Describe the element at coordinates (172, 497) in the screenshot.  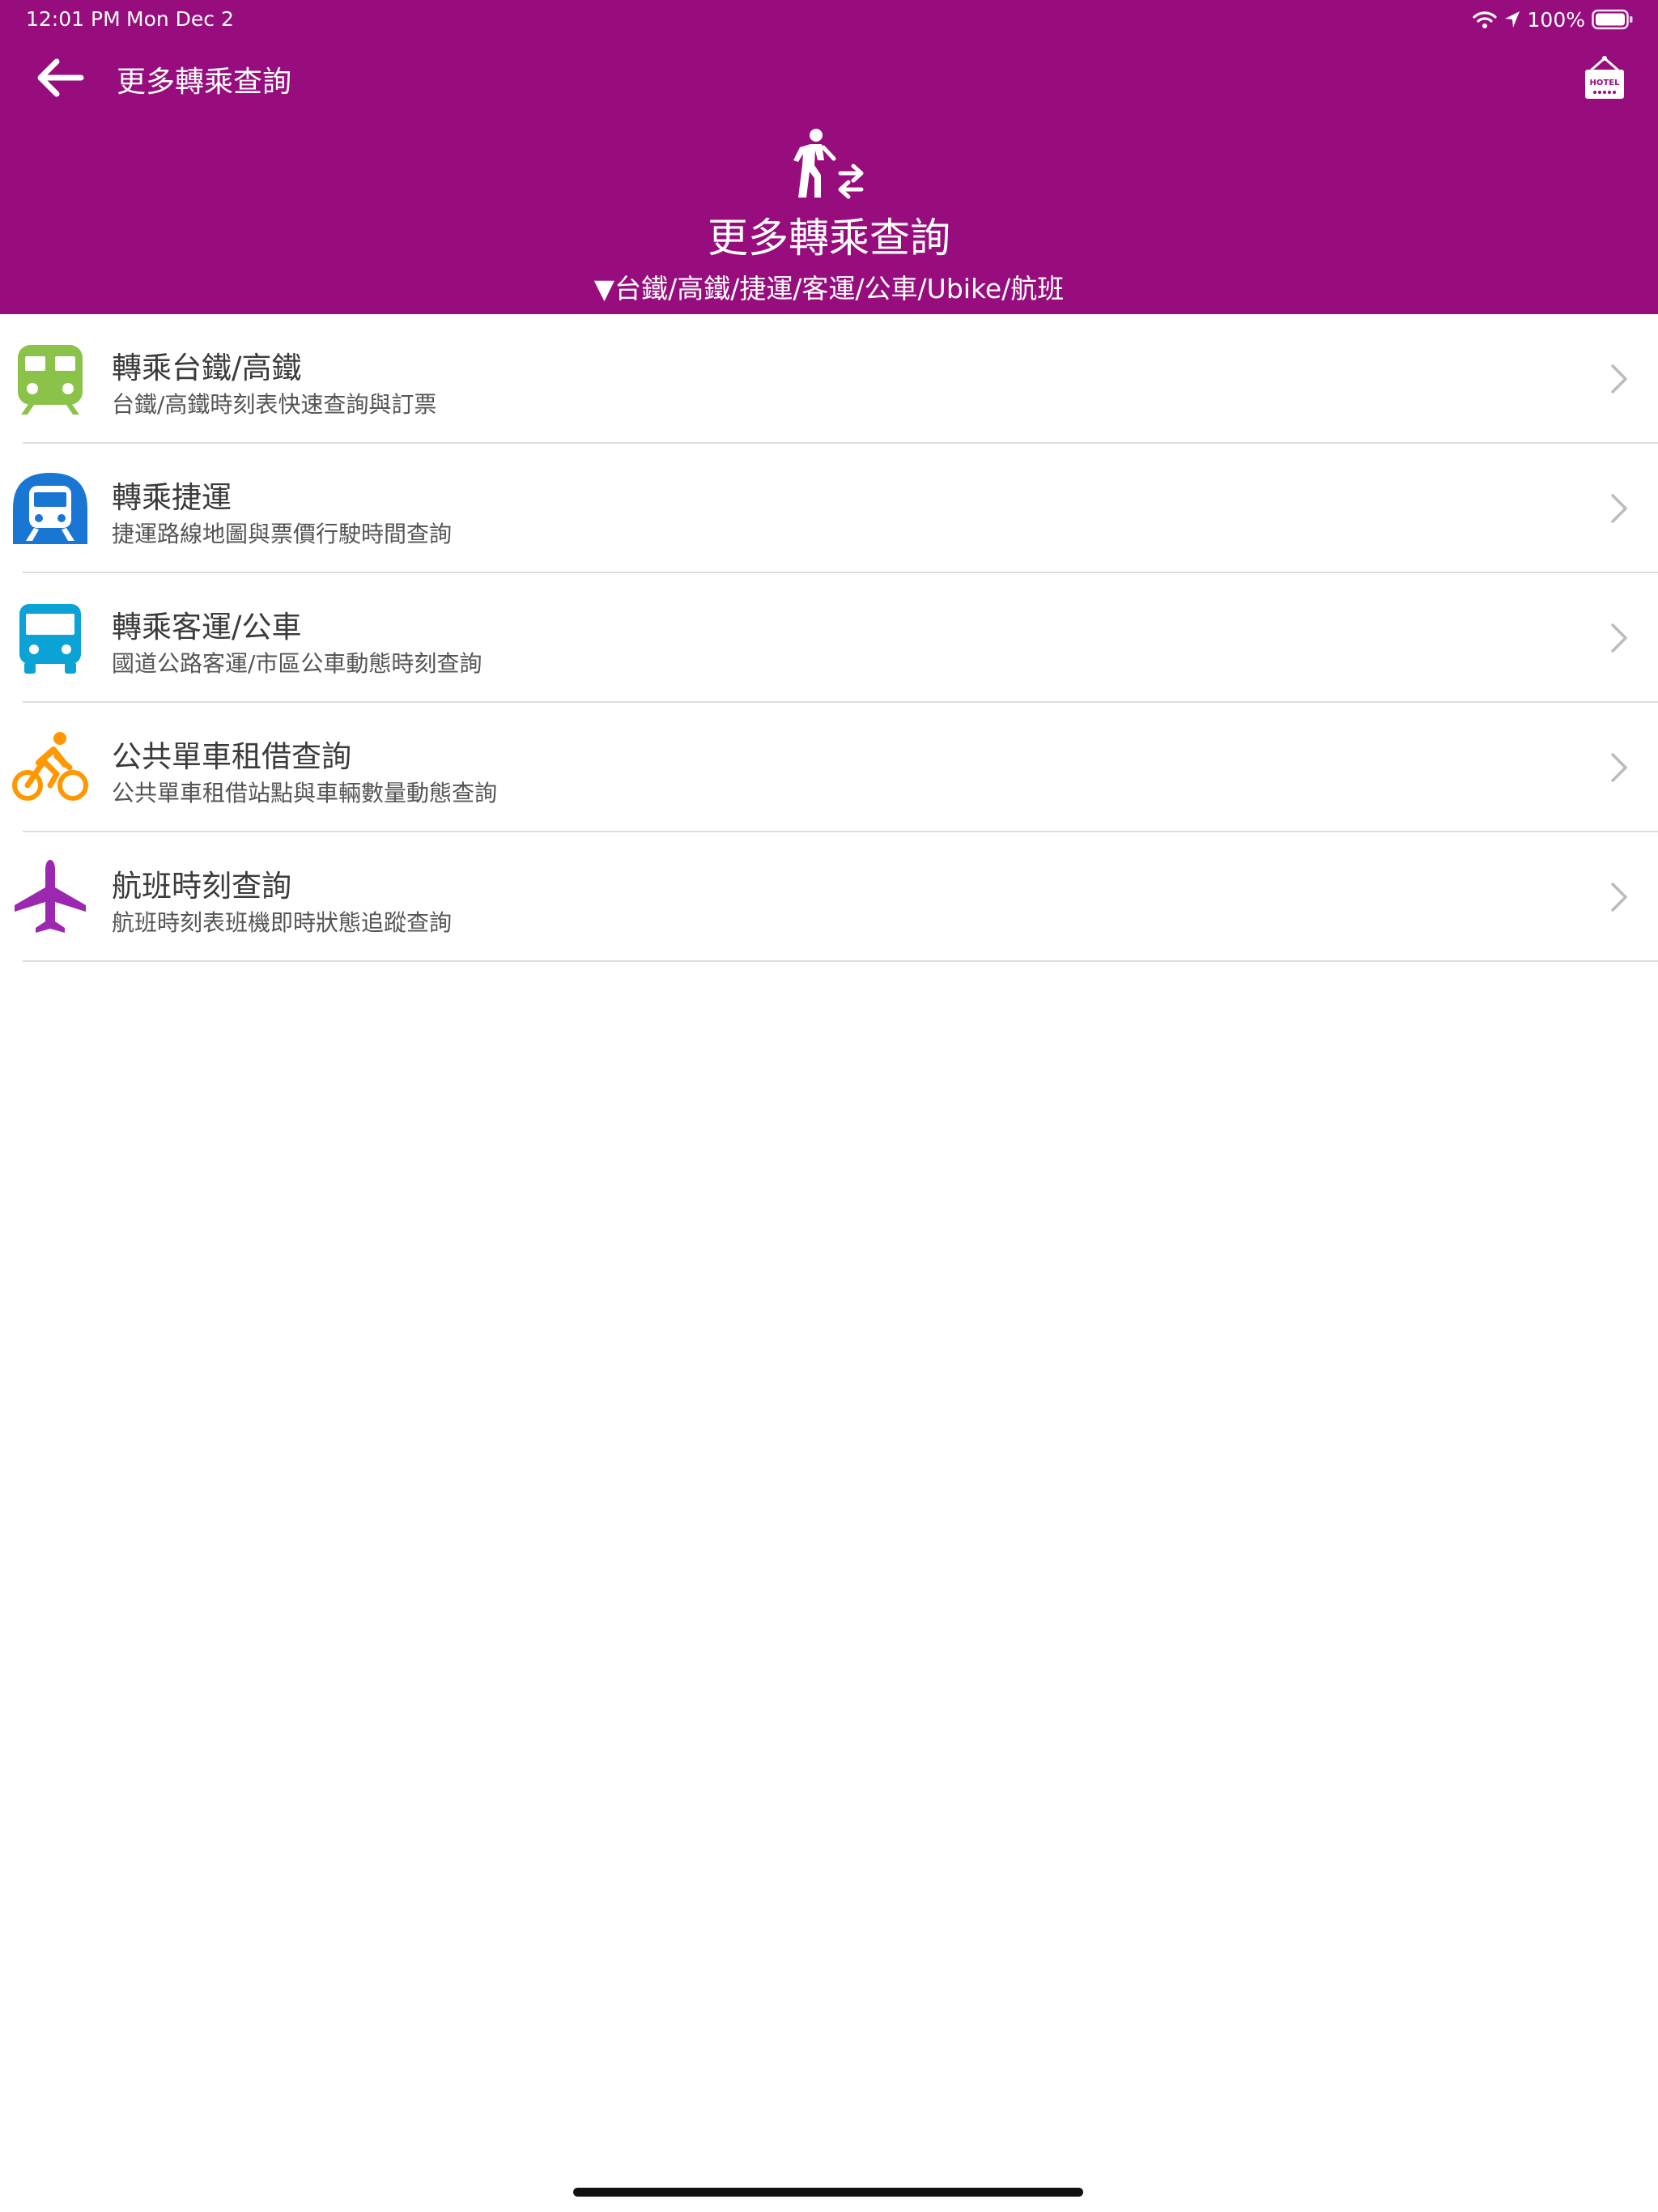
I see `list-item-title: 轉乘捷運` at that location.